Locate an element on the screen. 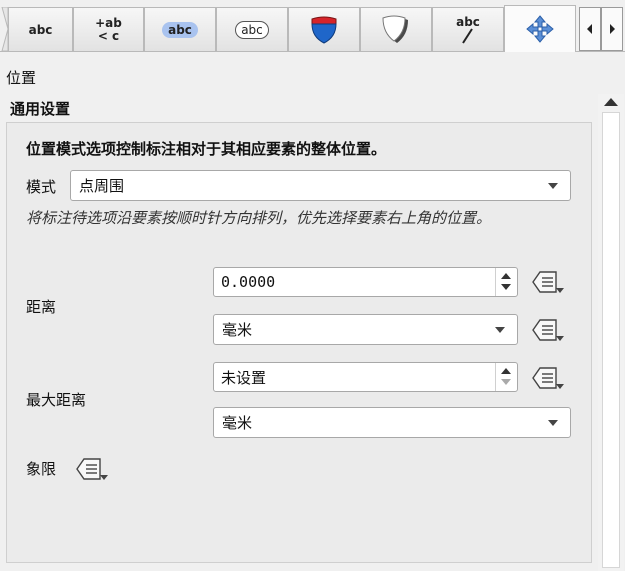 This screenshot has height=571, width=625. interstate-shield-icon is located at coordinates (324, 30).